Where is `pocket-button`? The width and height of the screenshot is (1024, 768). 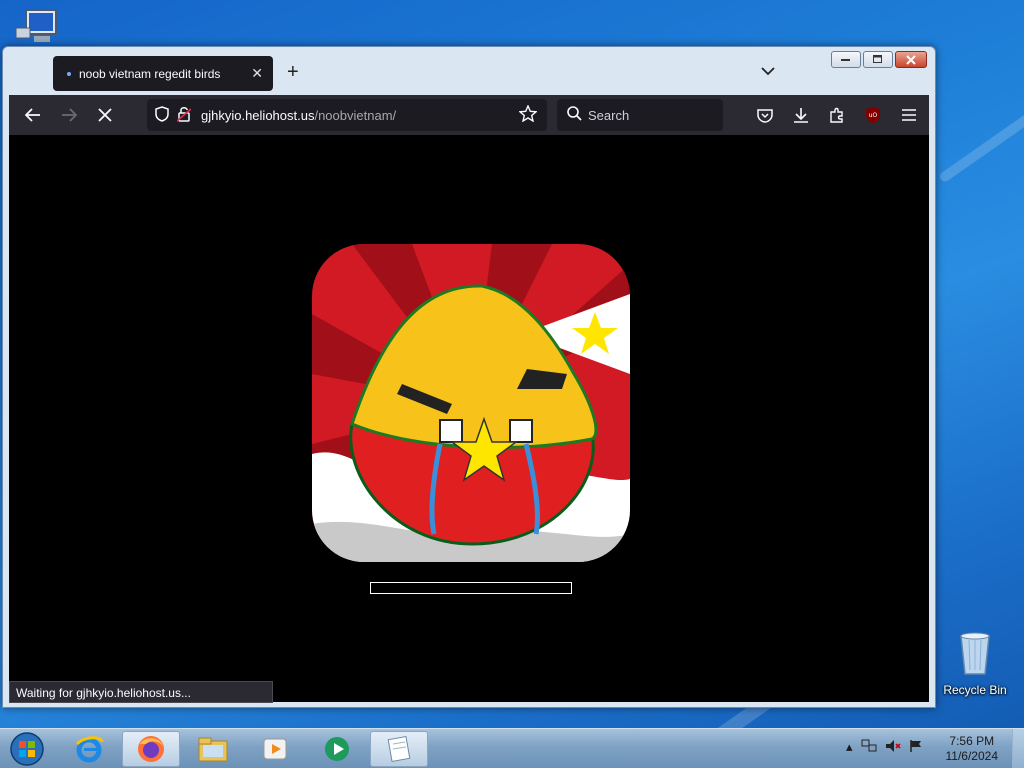 pocket-button is located at coordinates (765, 115).